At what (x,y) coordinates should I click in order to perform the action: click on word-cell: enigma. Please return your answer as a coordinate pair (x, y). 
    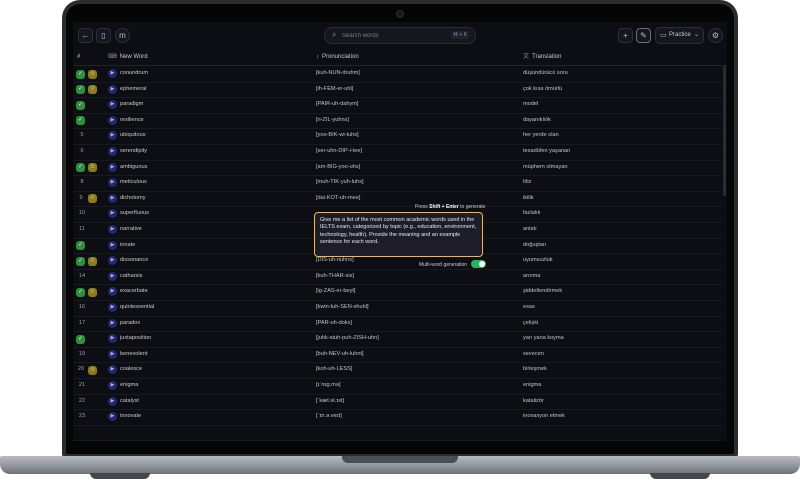
    Looking at the image, I should click on (190, 386).